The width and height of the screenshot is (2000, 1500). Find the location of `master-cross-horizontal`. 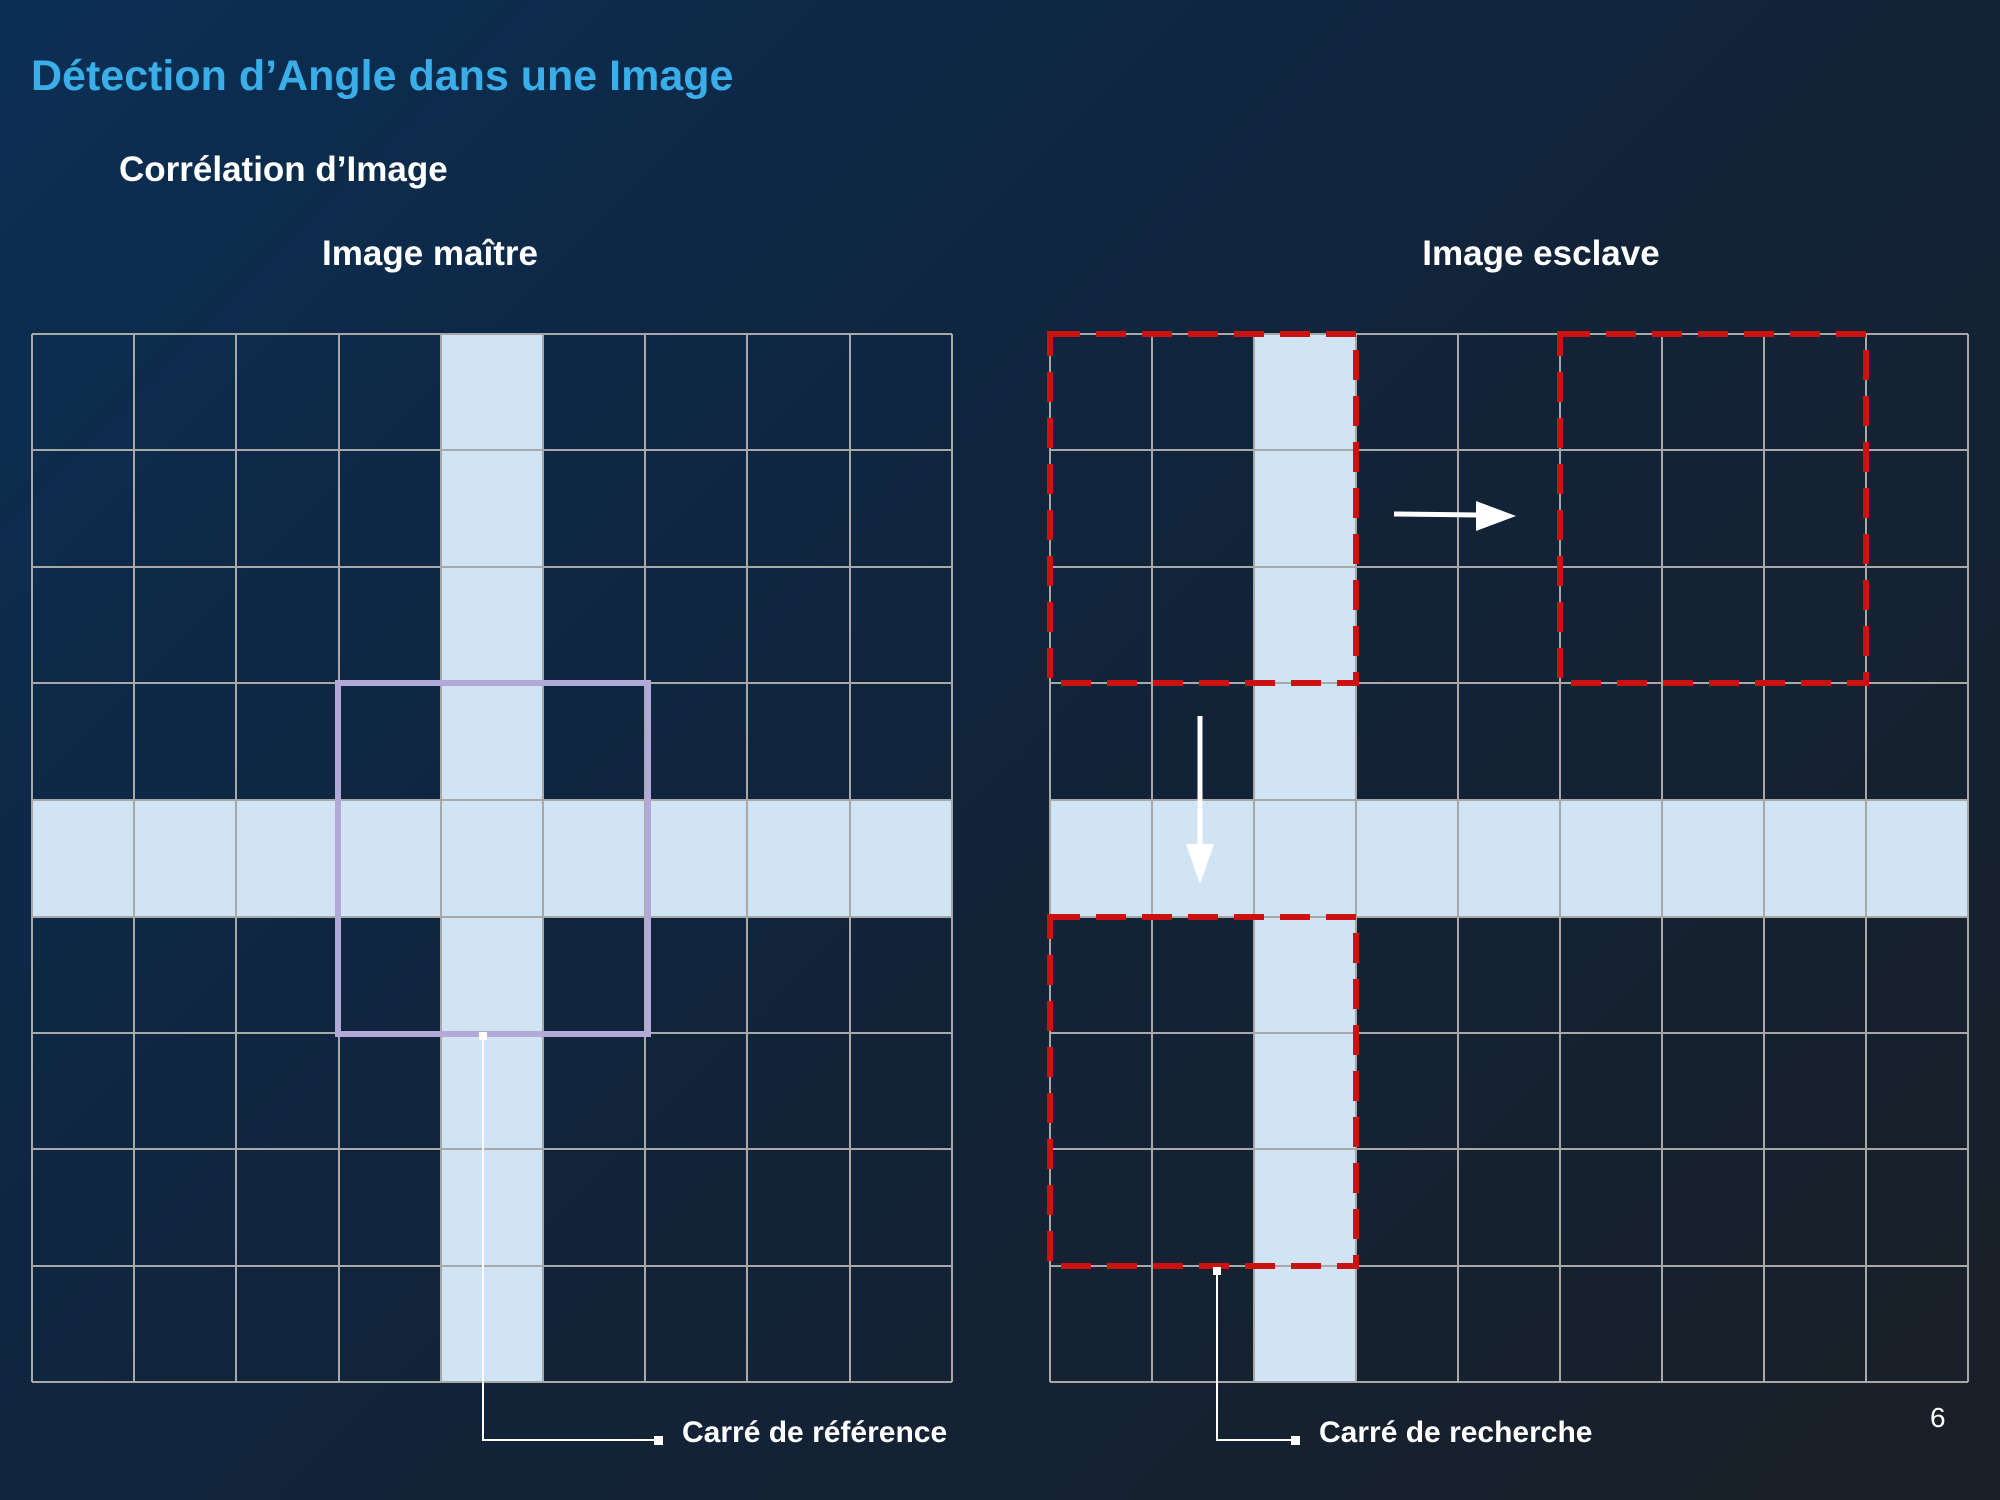

master-cross-horizontal is located at coordinates (492, 858).